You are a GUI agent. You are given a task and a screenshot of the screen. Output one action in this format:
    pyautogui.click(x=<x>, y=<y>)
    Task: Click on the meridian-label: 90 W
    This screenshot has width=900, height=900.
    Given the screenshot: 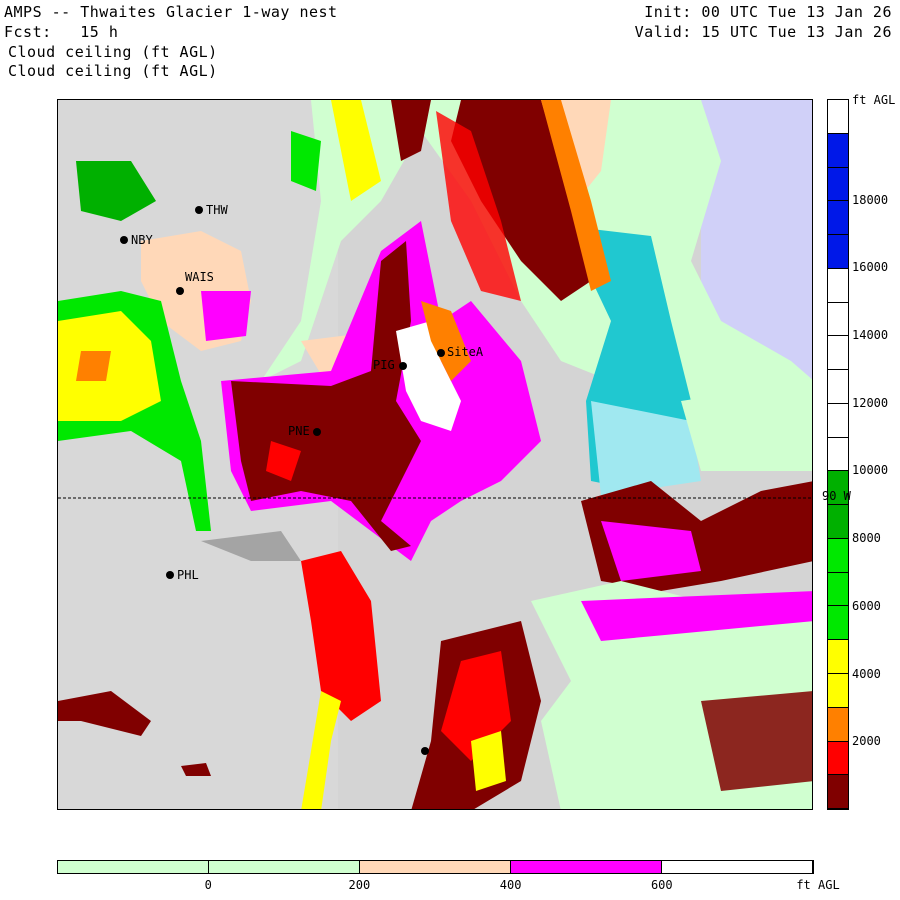 What is the action you would take?
    pyautogui.click(x=836, y=496)
    